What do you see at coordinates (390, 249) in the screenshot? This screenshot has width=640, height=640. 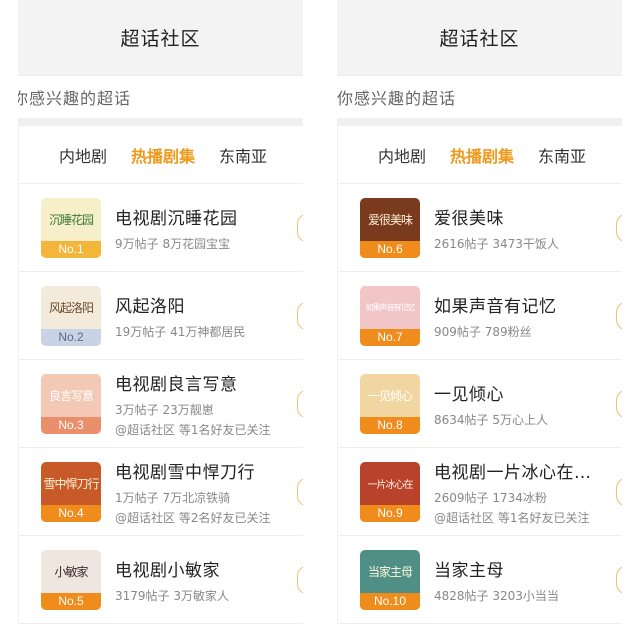 I see `rank-badge: No.6` at bounding box center [390, 249].